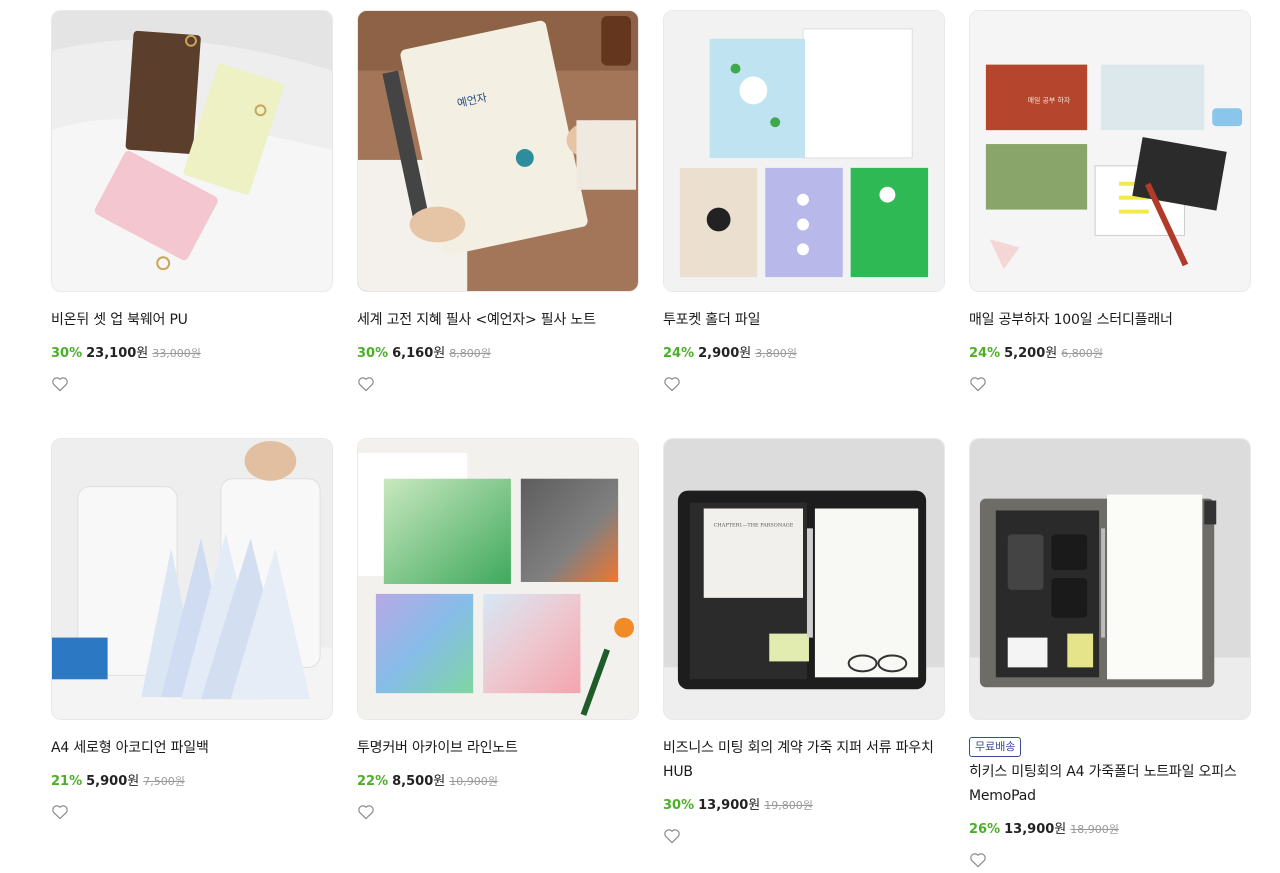 This screenshot has height=873, width=1280. Describe the element at coordinates (413, 353) in the screenshot. I see `sale-price-value: 6,160` at that location.